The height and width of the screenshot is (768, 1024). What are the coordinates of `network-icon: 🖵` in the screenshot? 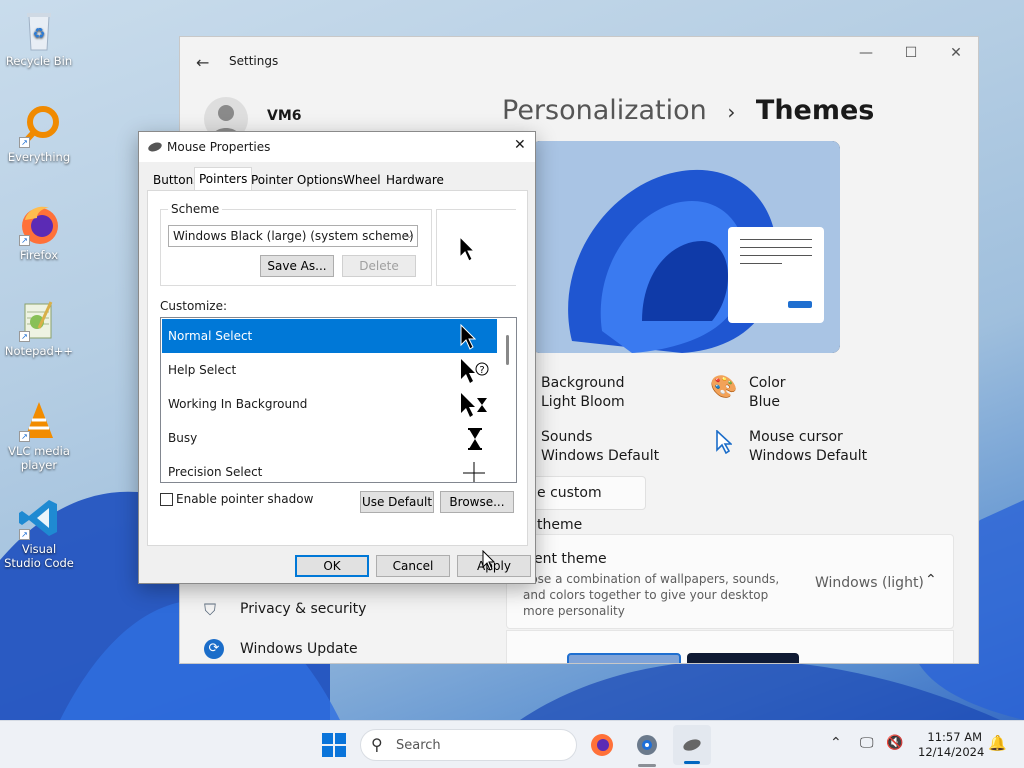 It's located at (867, 743).